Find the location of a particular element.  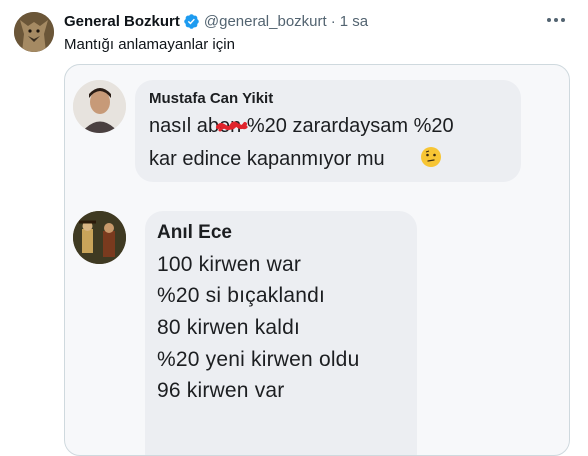

more-options-icon is located at coordinates (556, 20).